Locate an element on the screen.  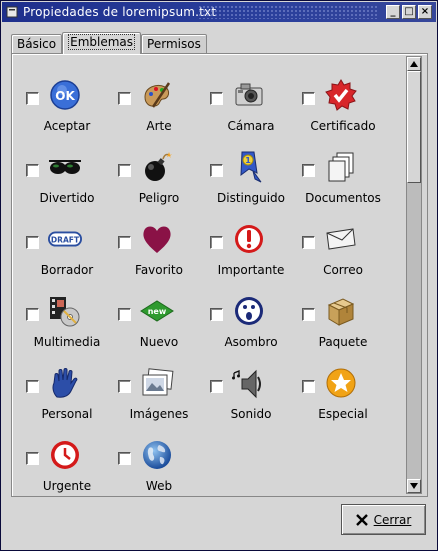
documents-icon is located at coordinates (341, 167).